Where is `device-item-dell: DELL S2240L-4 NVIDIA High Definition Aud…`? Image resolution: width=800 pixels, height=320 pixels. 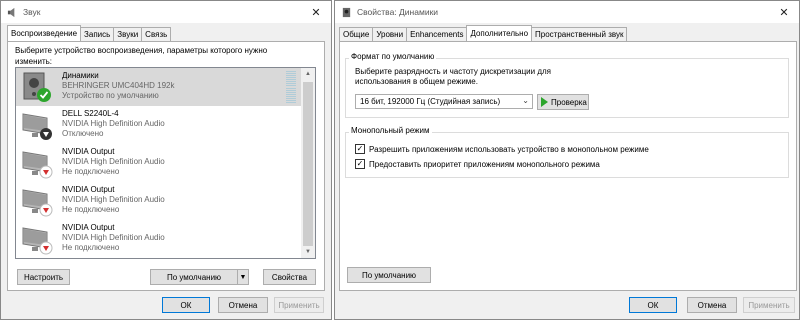 device-item-dell: DELL S2240L-4 NVIDIA High Definition Aud… is located at coordinates (158, 125).